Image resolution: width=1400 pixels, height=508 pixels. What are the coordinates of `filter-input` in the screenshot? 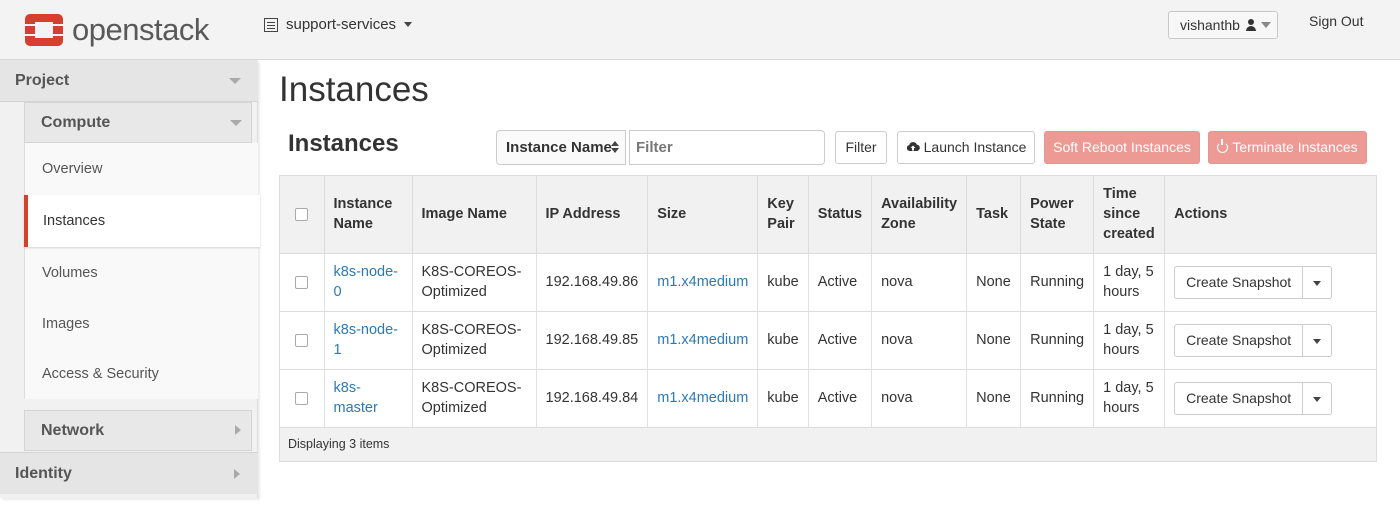 It's located at (727, 147).